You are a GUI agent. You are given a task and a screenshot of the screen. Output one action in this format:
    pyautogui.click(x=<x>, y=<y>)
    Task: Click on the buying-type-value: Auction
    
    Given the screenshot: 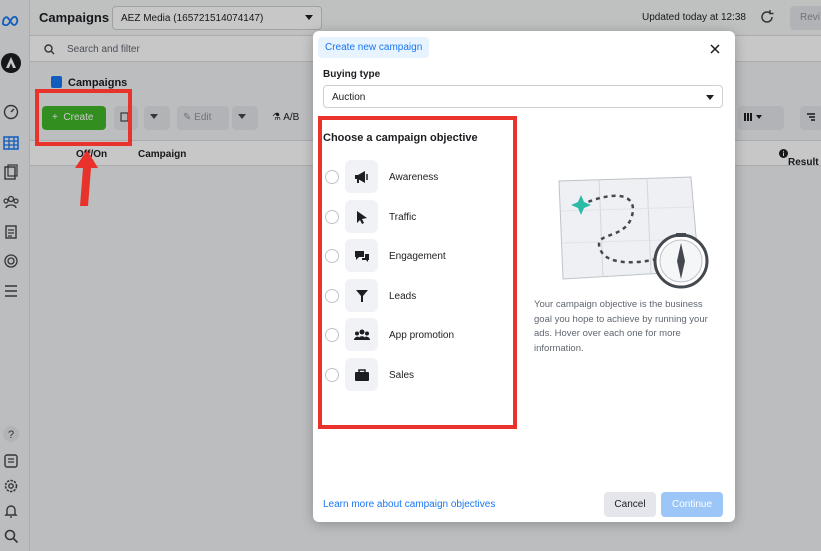 What is the action you would take?
    pyautogui.click(x=349, y=97)
    